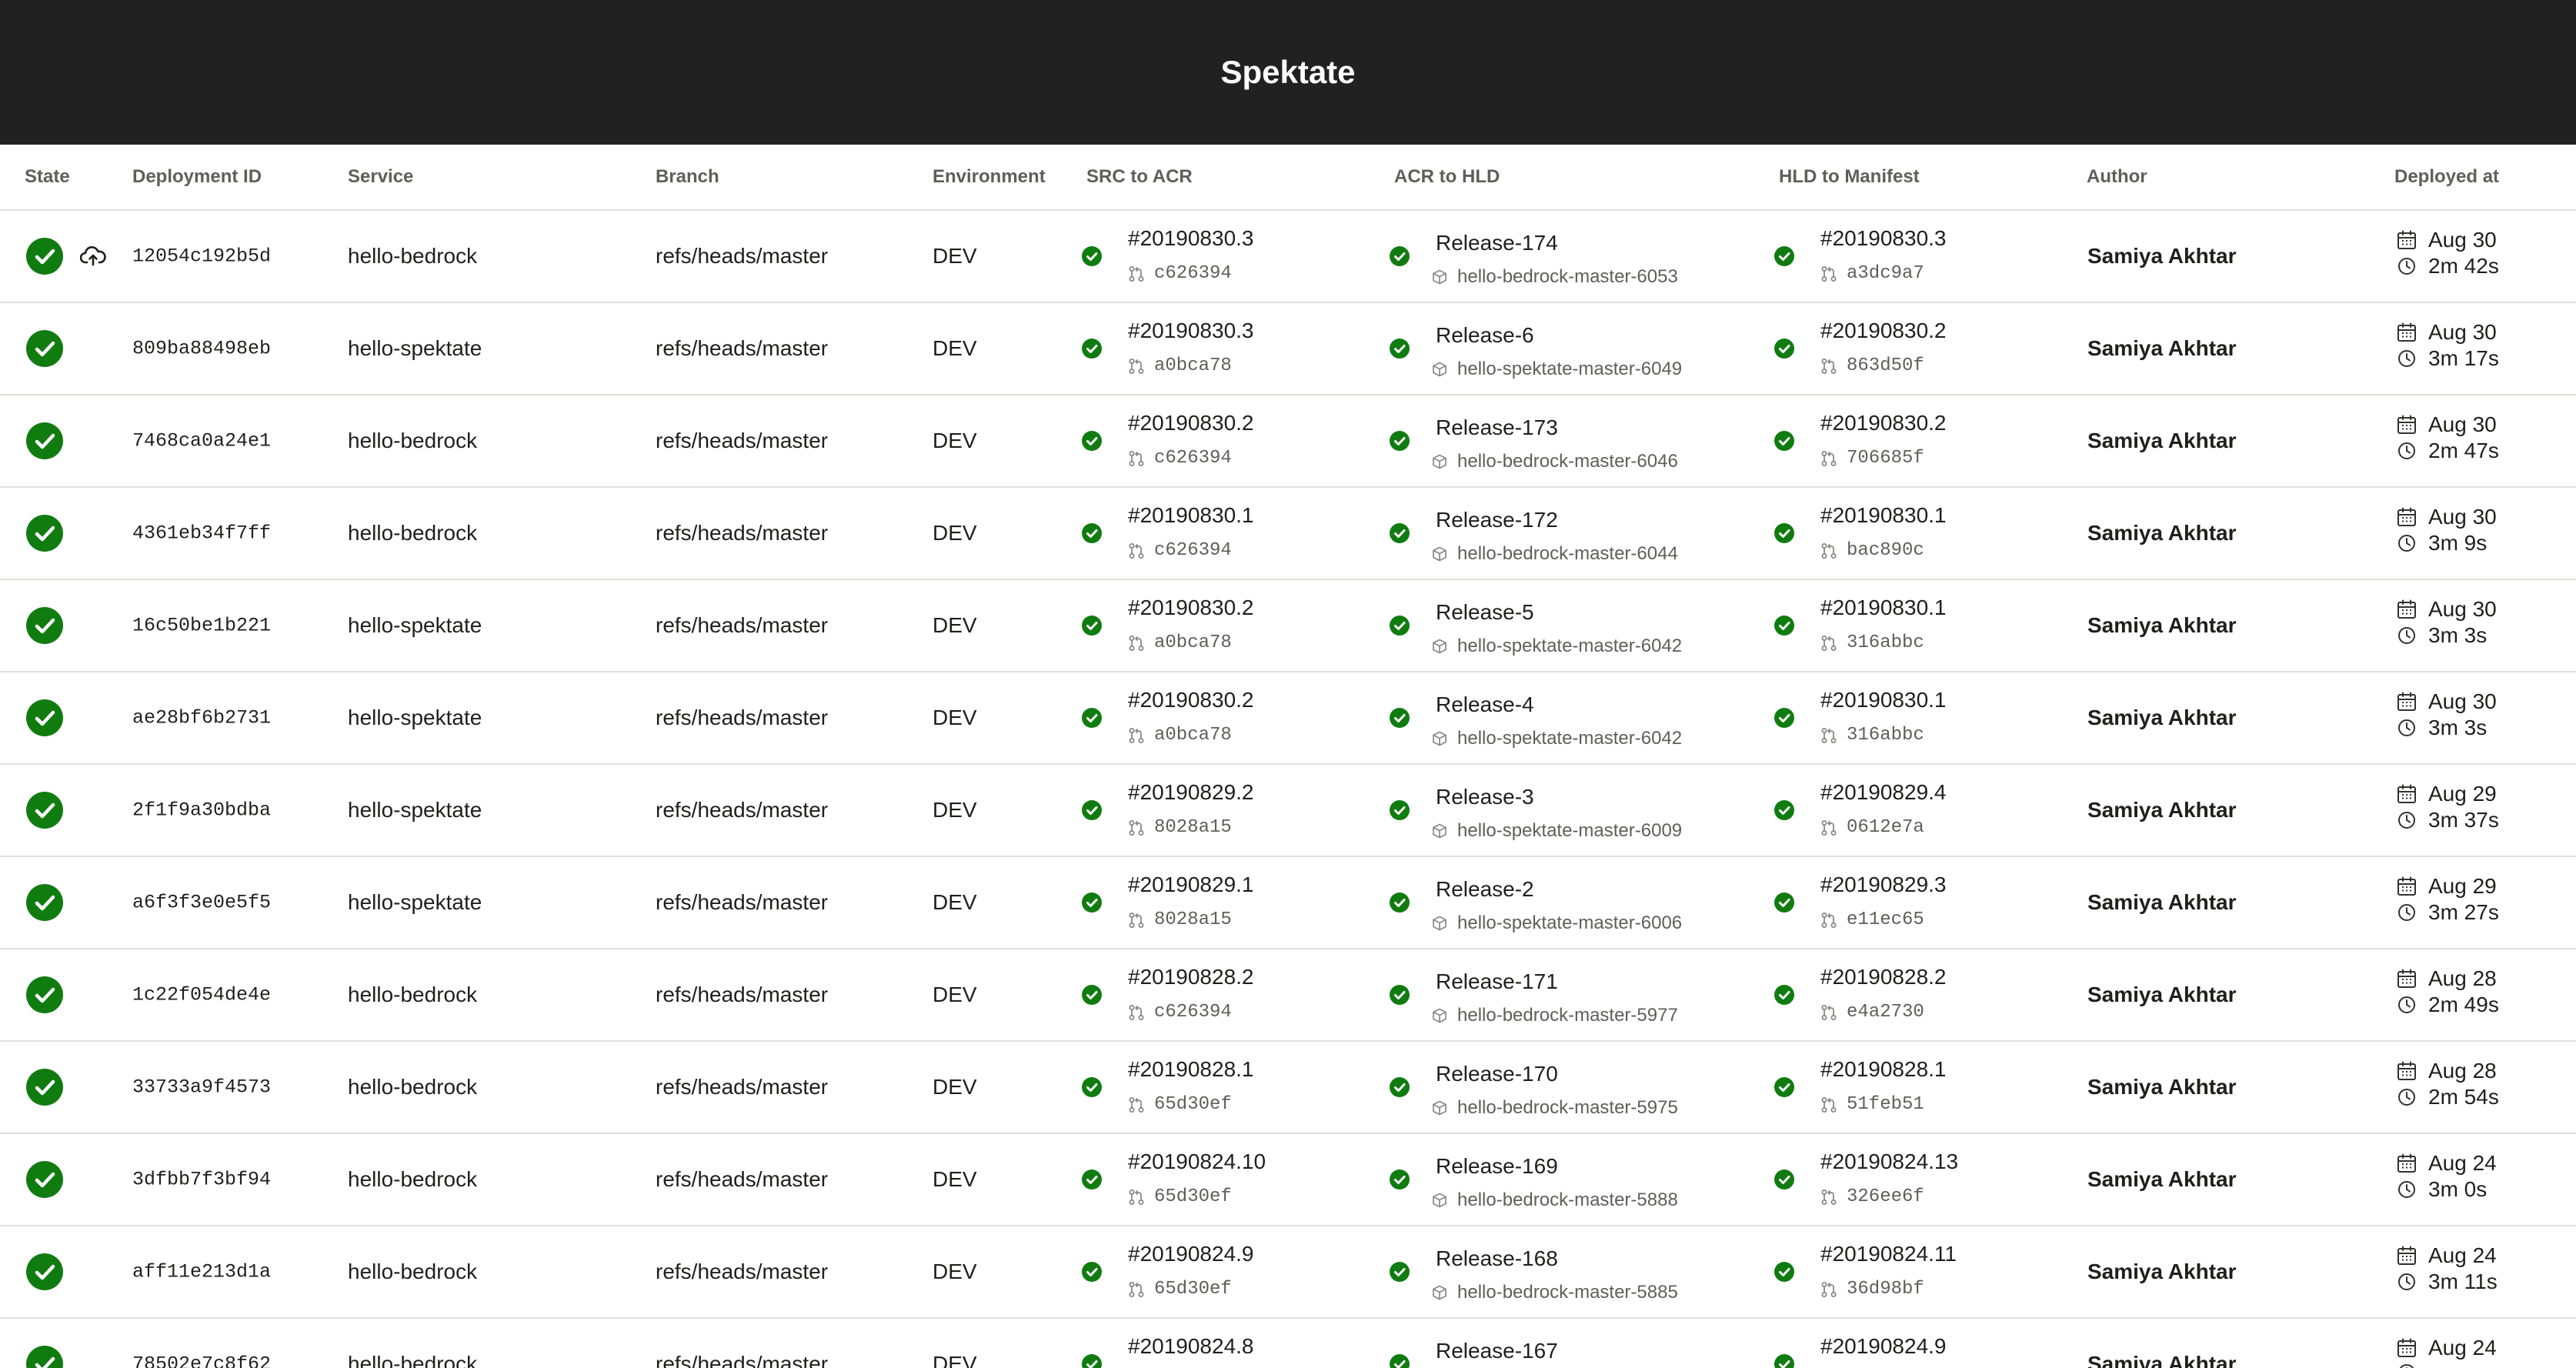 This screenshot has width=2576, height=1368. Describe the element at coordinates (202, 626) in the screenshot. I see `deployment-id: 16c50be1b221` at that location.